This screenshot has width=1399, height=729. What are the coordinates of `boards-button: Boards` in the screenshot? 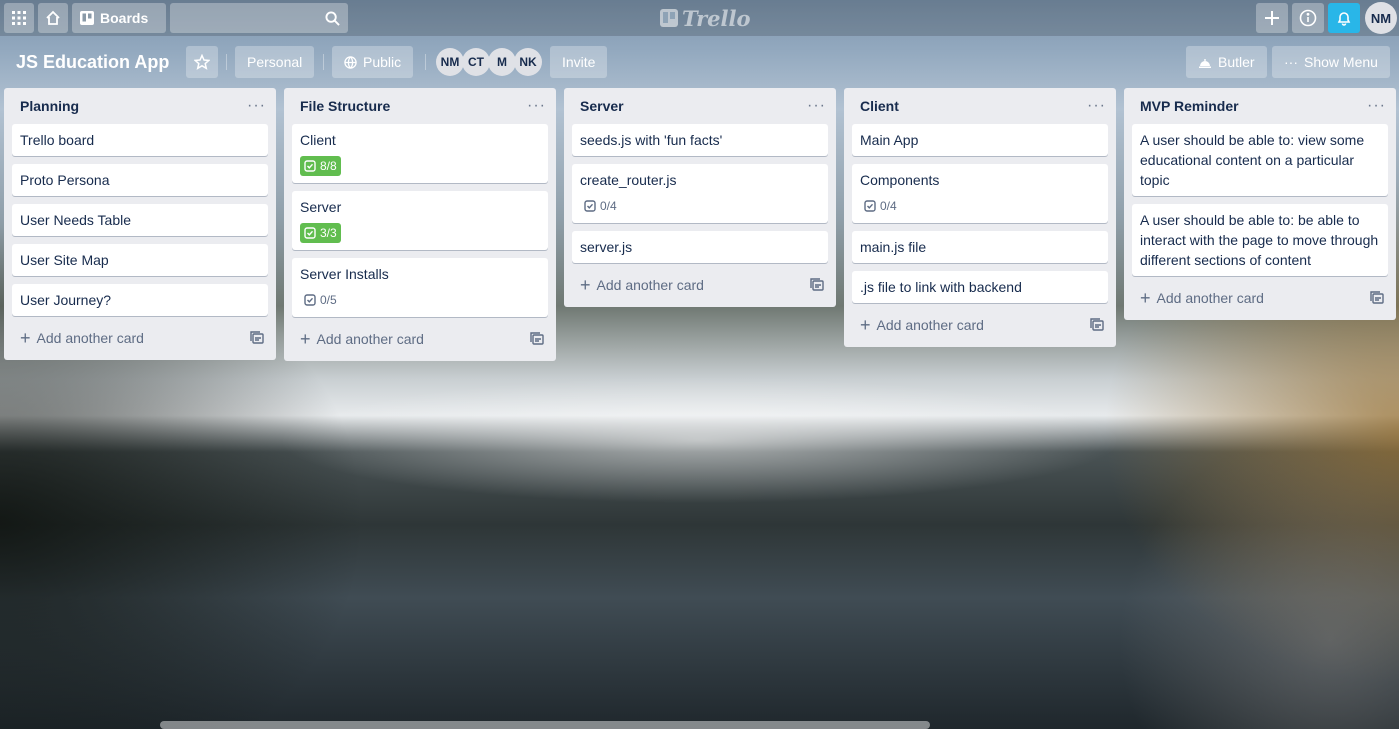 It's located at (119, 18).